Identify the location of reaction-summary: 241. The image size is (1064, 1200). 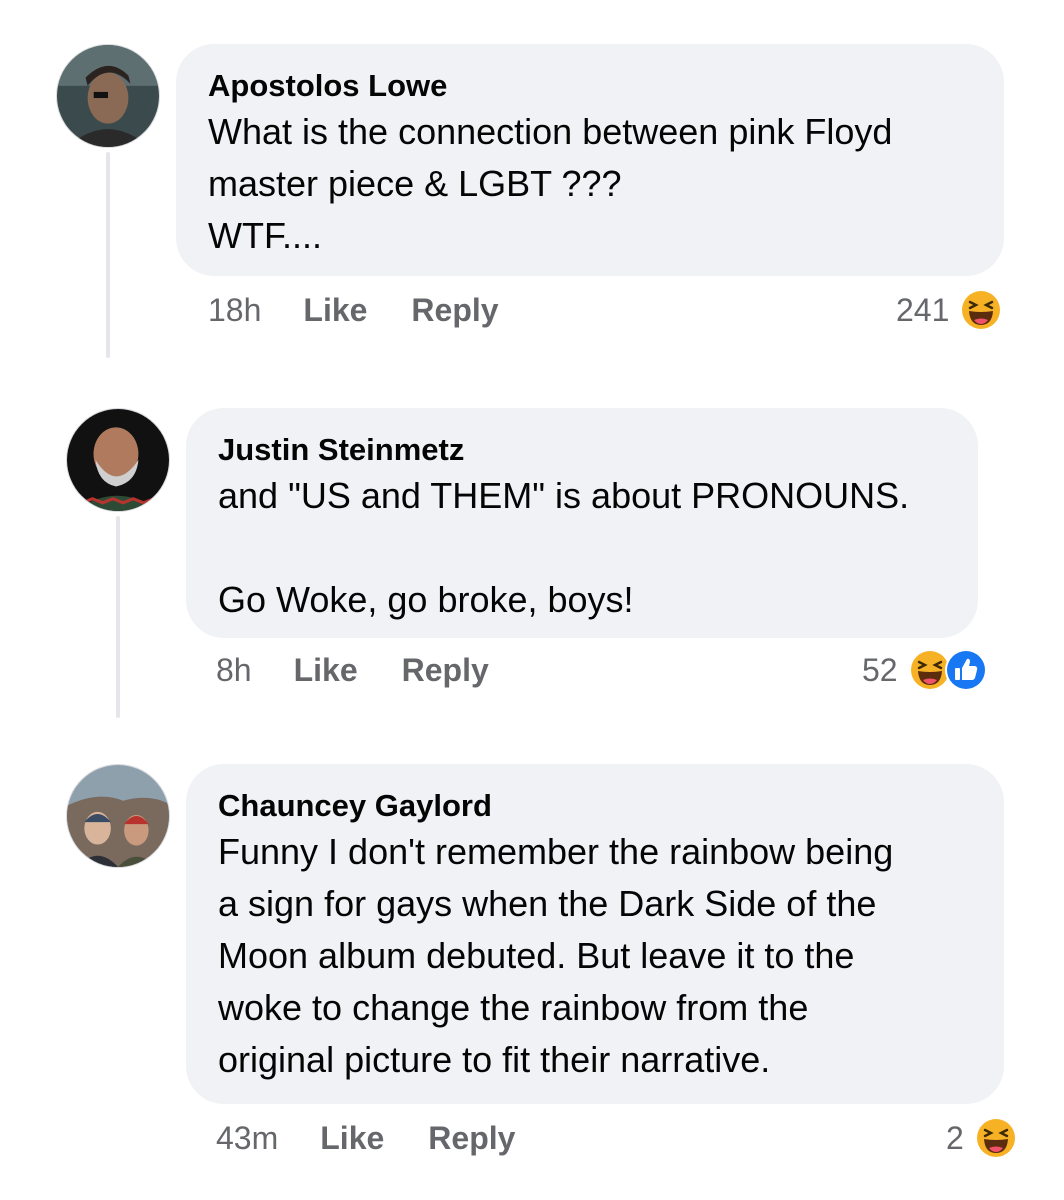
(949, 310).